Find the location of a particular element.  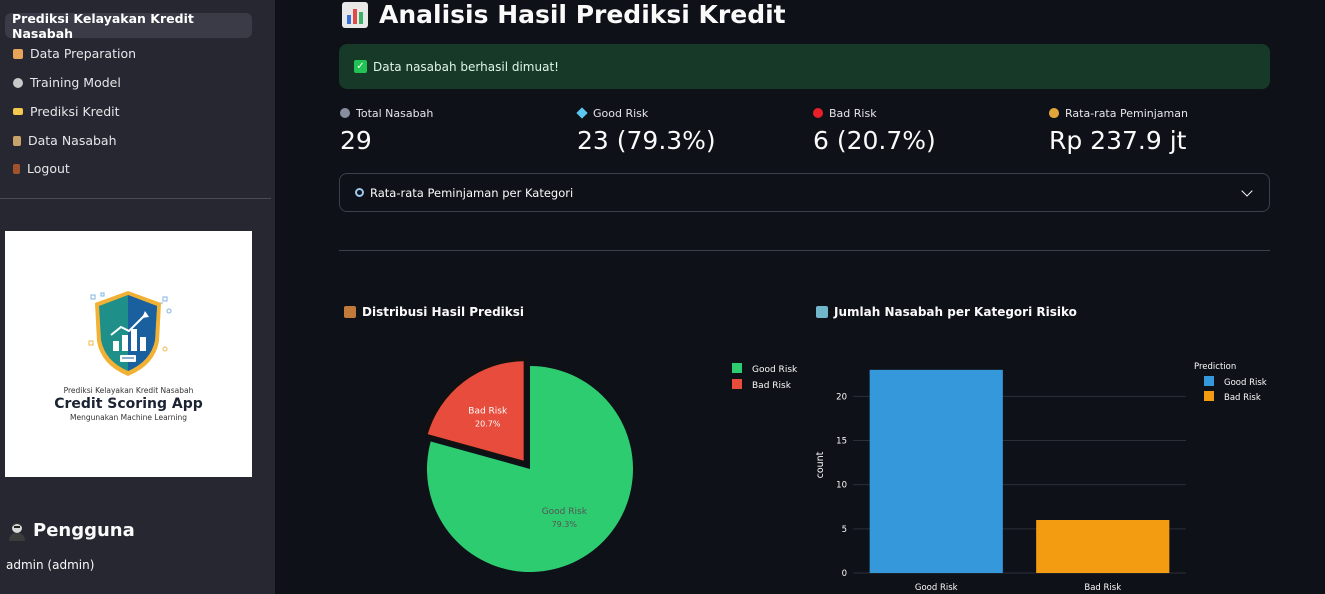

red-circle-icon is located at coordinates (818, 113).